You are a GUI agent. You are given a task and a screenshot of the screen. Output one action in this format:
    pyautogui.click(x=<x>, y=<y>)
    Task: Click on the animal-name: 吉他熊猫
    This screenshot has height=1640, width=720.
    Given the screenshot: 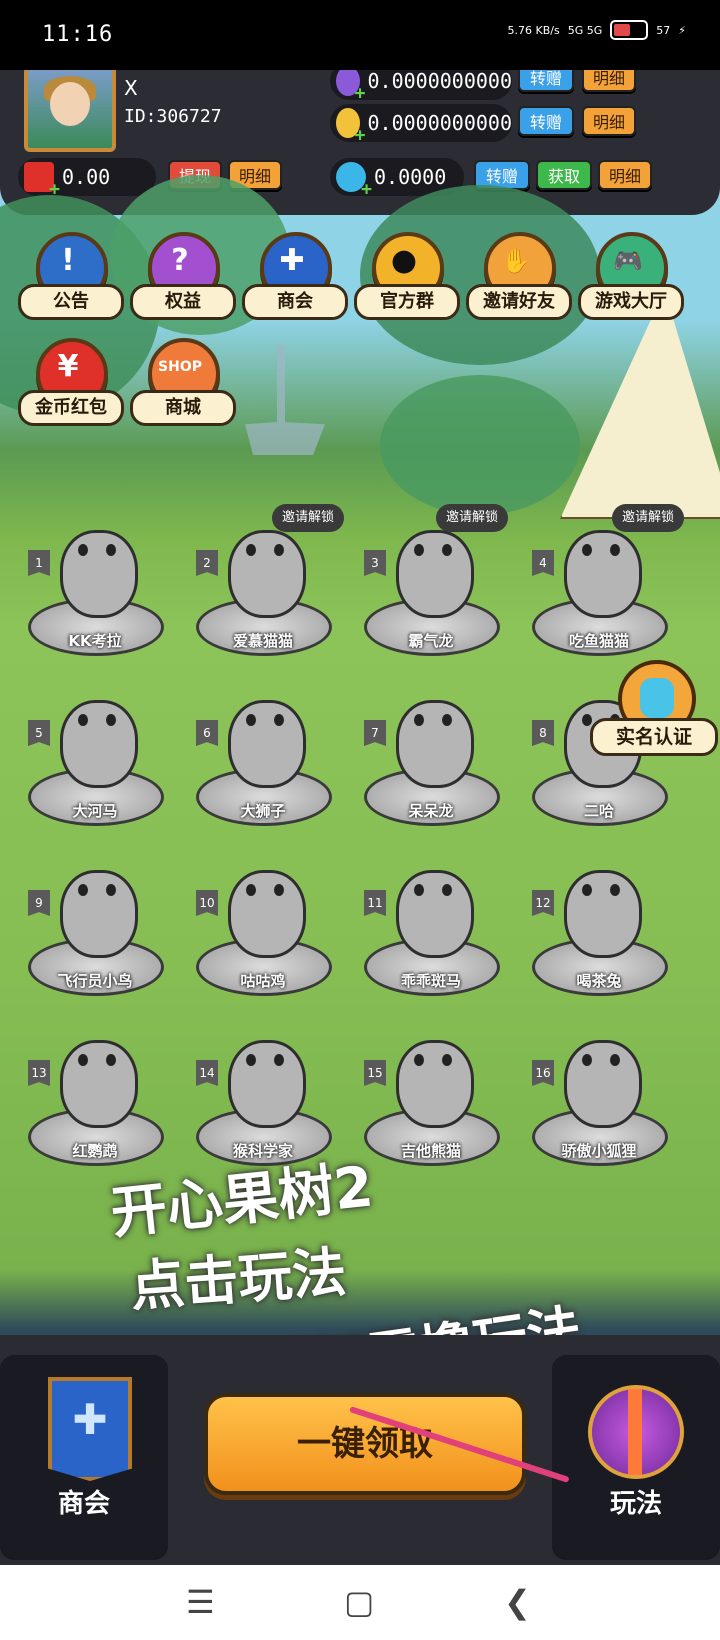 What is the action you would take?
    pyautogui.click(x=430, y=1151)
    